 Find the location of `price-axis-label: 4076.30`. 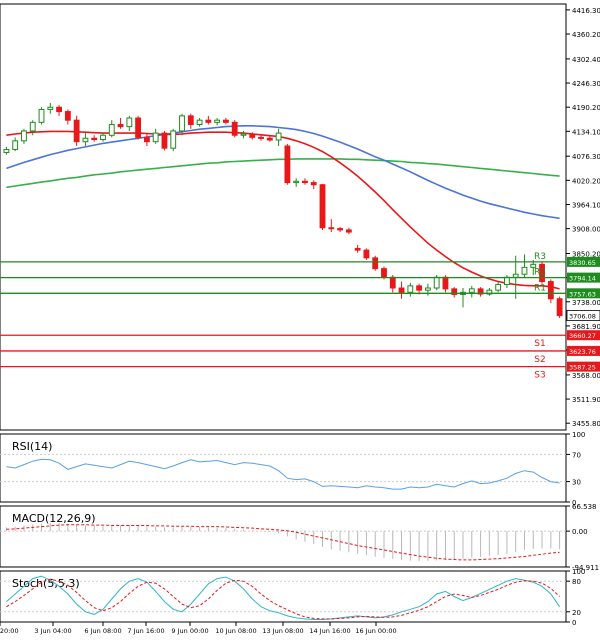

price-axis-label: 4076.30 is located at coordinates (586, 157).